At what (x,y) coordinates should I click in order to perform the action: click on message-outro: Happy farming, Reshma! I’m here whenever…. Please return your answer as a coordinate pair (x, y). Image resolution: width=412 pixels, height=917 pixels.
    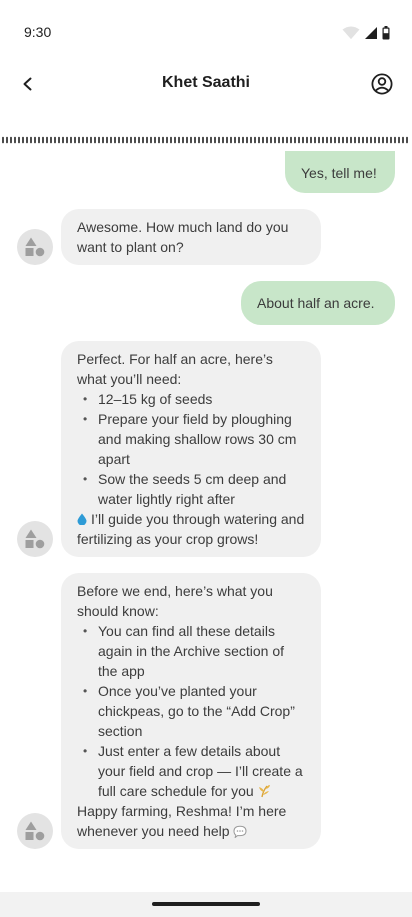
    Looking at the image, I should click on (182, 821).